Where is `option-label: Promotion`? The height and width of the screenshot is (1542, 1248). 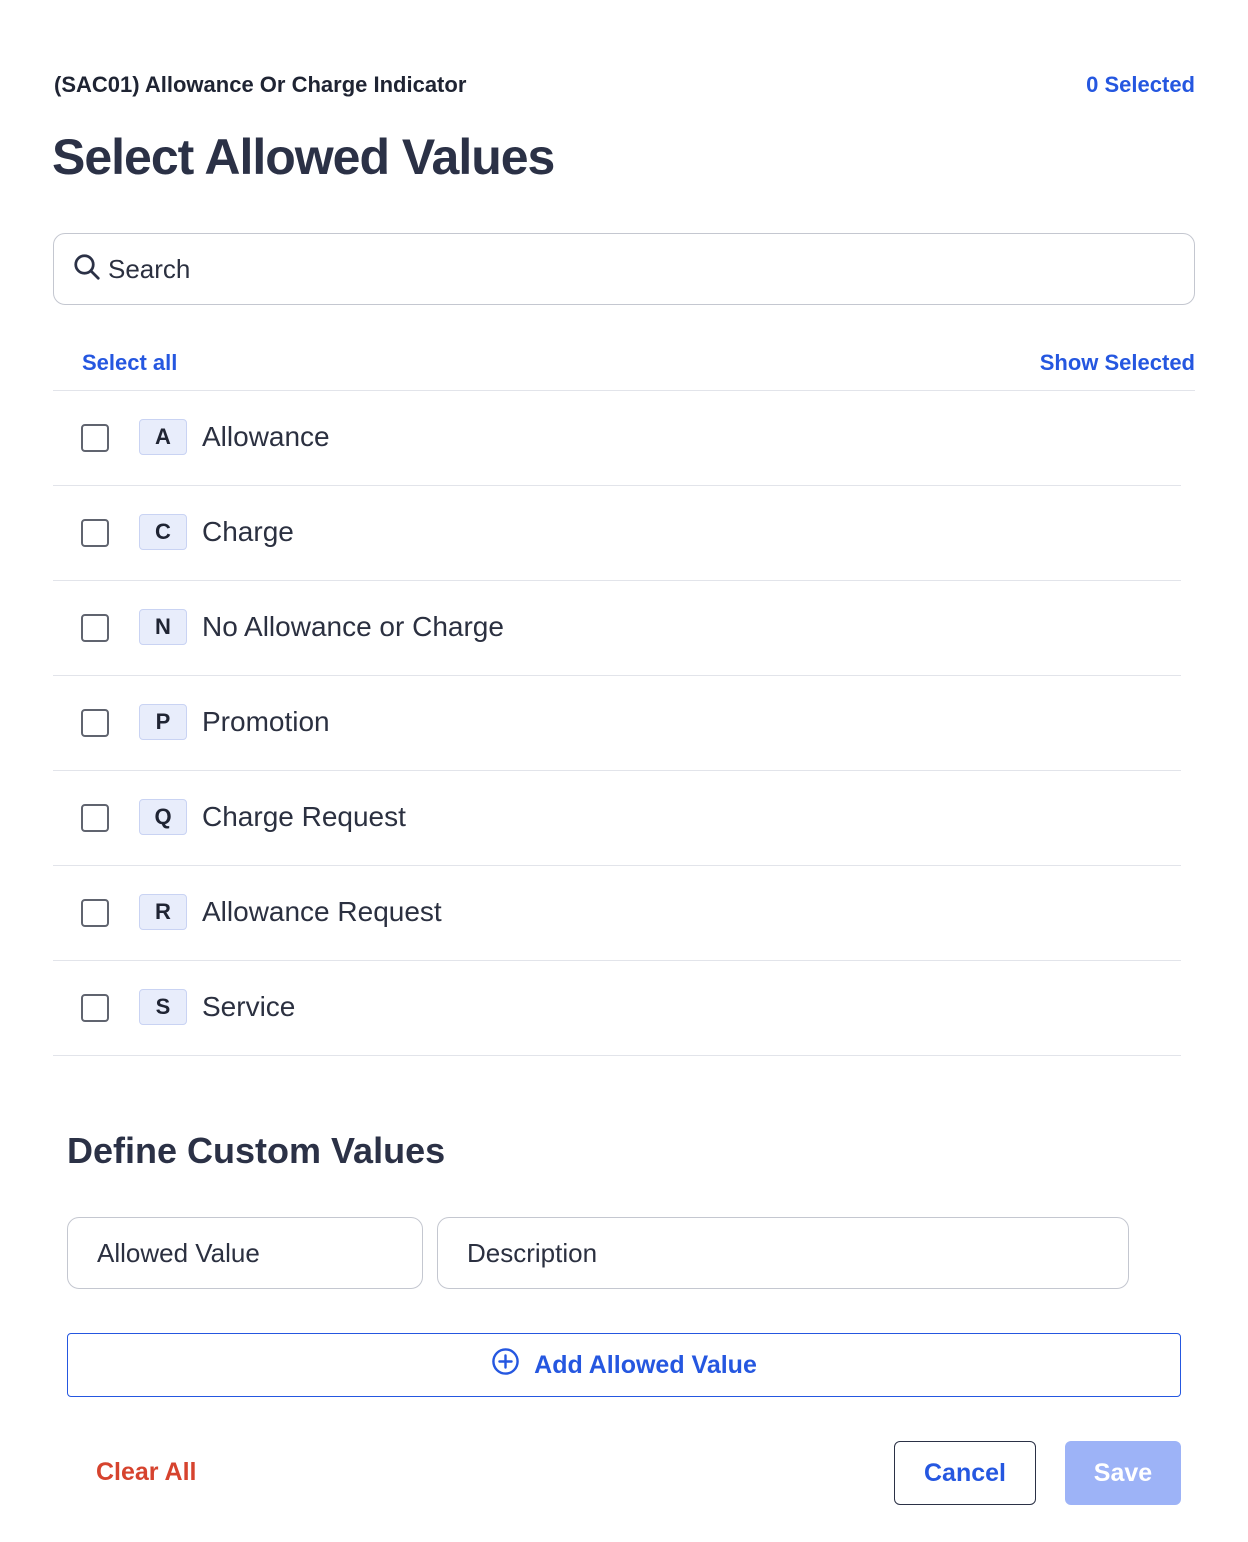
option-label: Promotion is located at coordinates (266, 721).